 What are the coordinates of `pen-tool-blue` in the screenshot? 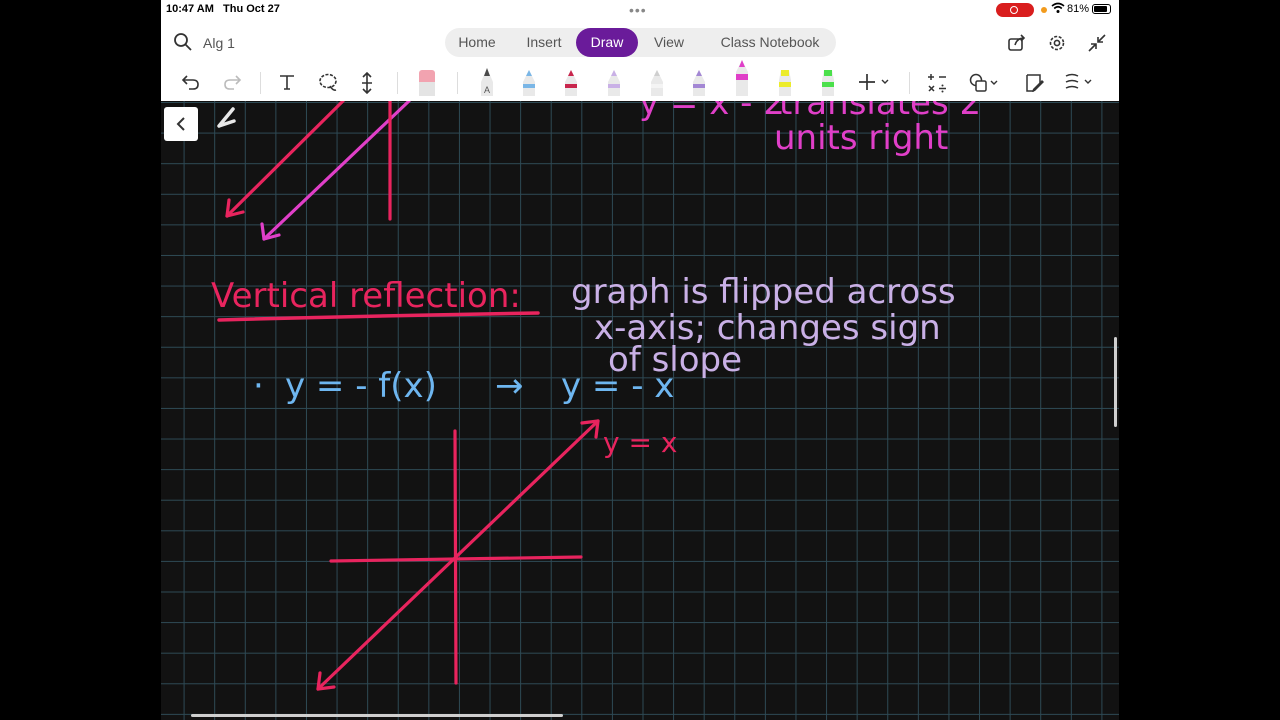 It's located at (529, 84).